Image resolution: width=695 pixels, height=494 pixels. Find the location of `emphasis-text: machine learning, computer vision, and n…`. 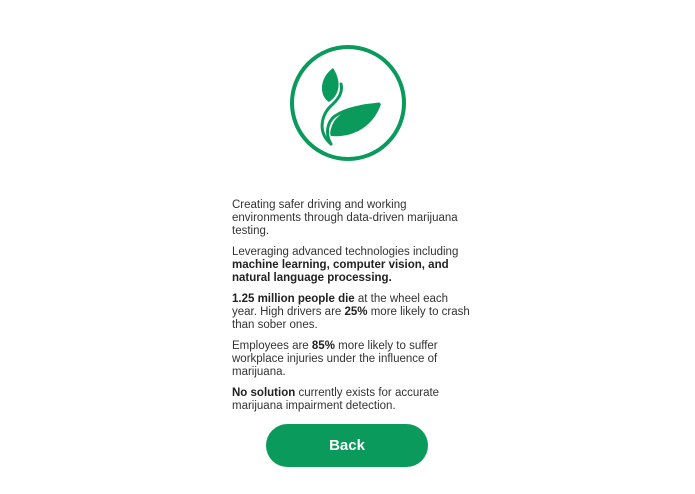

emphasis-text: machine learning, computer vision, and n… is located at coordinates (340, 271).